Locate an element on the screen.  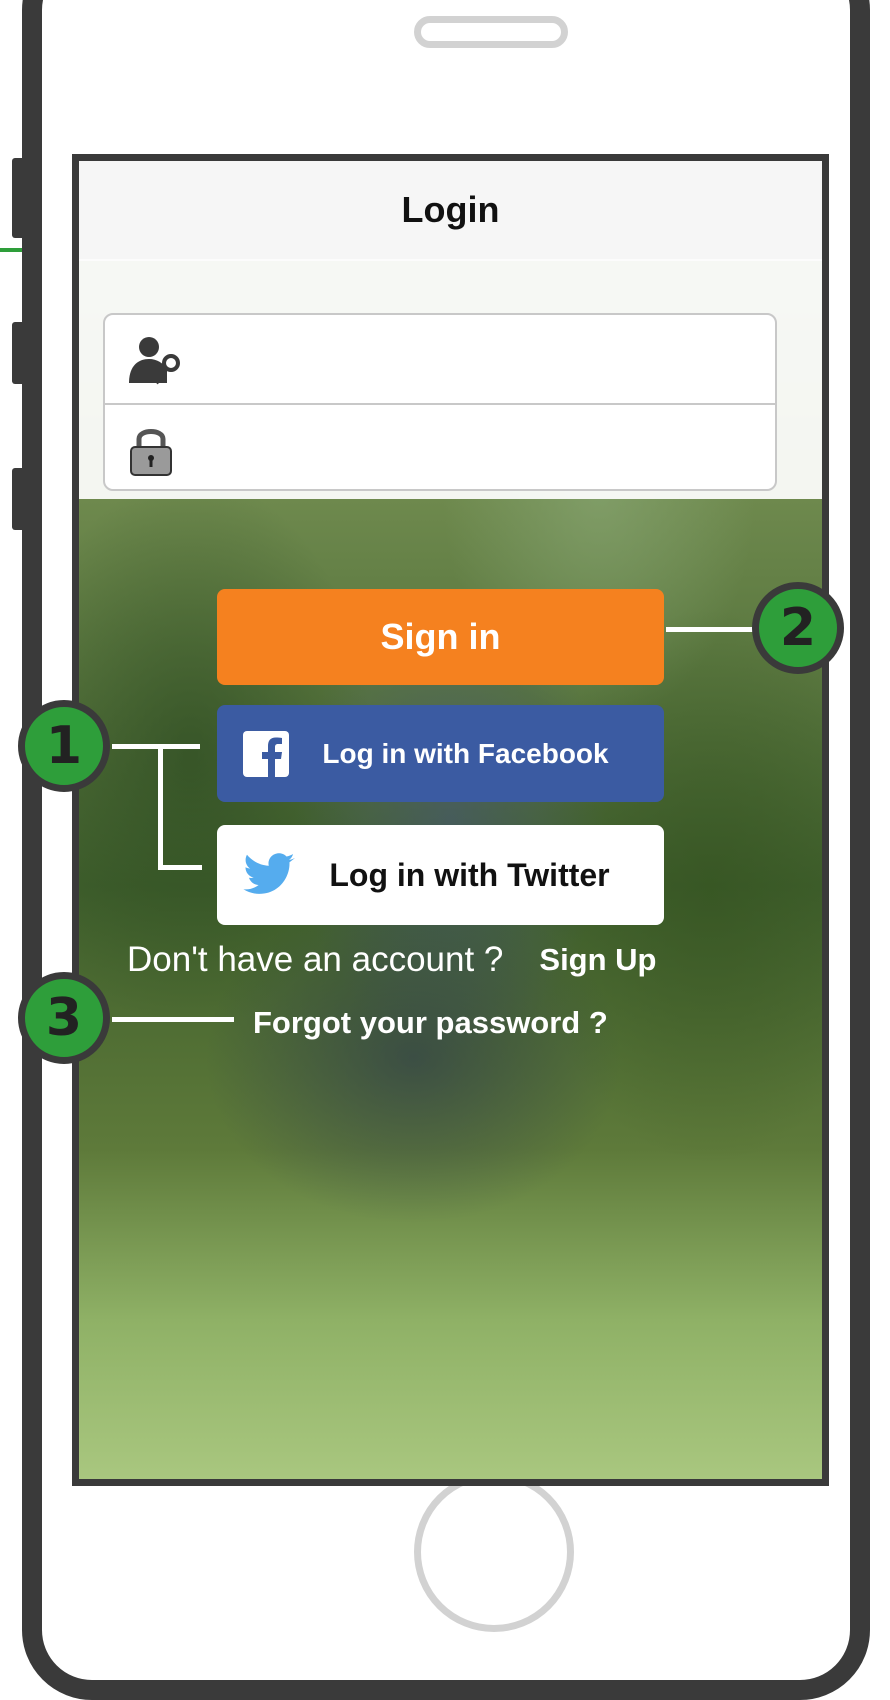
password-input is located at coordinates (481, 450).